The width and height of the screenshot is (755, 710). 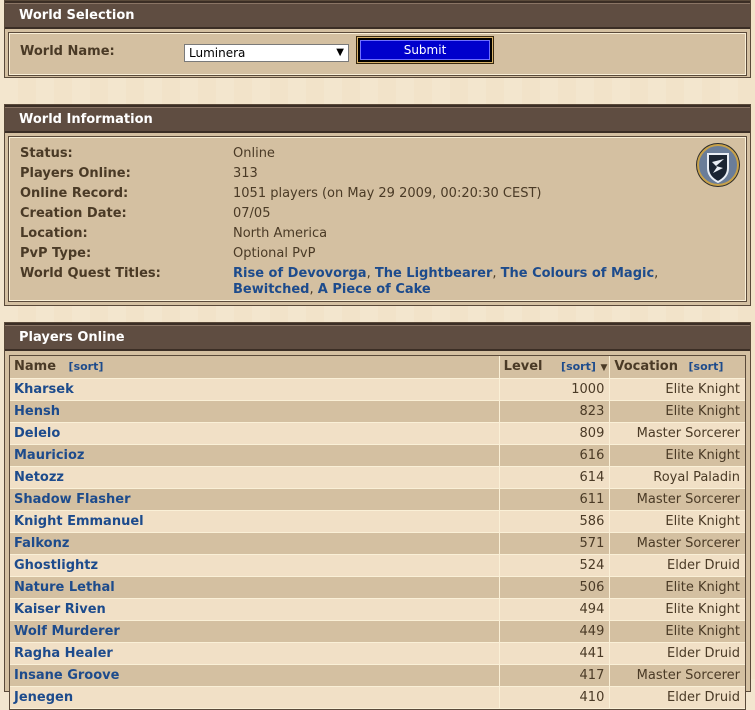 What do you see at coordinates (377, 390) in the screenshot?
I see `table-row: Kharsek 1000 Elite Knight` at bounding box center [377, 390].